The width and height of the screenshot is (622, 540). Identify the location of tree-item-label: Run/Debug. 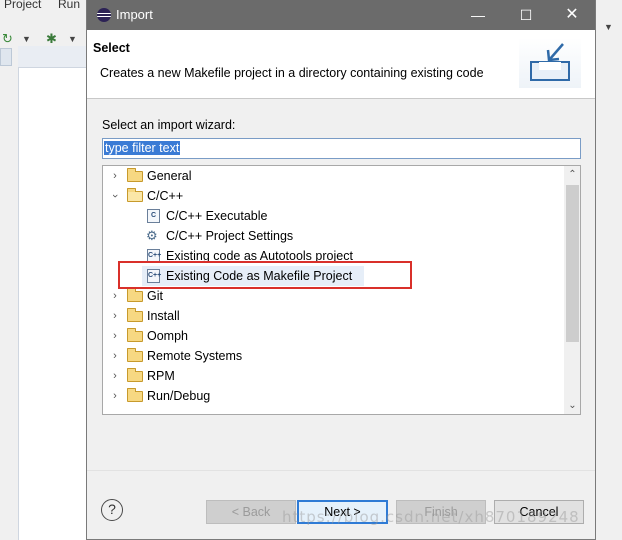
(179, 396).